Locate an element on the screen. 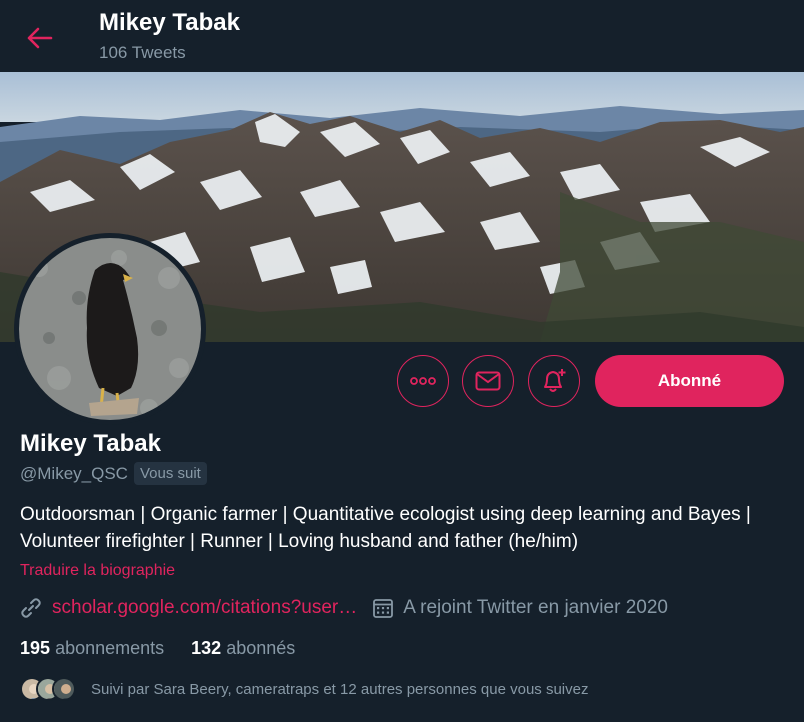 The width and height of the screenshot is (804, 722). followers-label: abonnés is located at coordinates (261, 648).